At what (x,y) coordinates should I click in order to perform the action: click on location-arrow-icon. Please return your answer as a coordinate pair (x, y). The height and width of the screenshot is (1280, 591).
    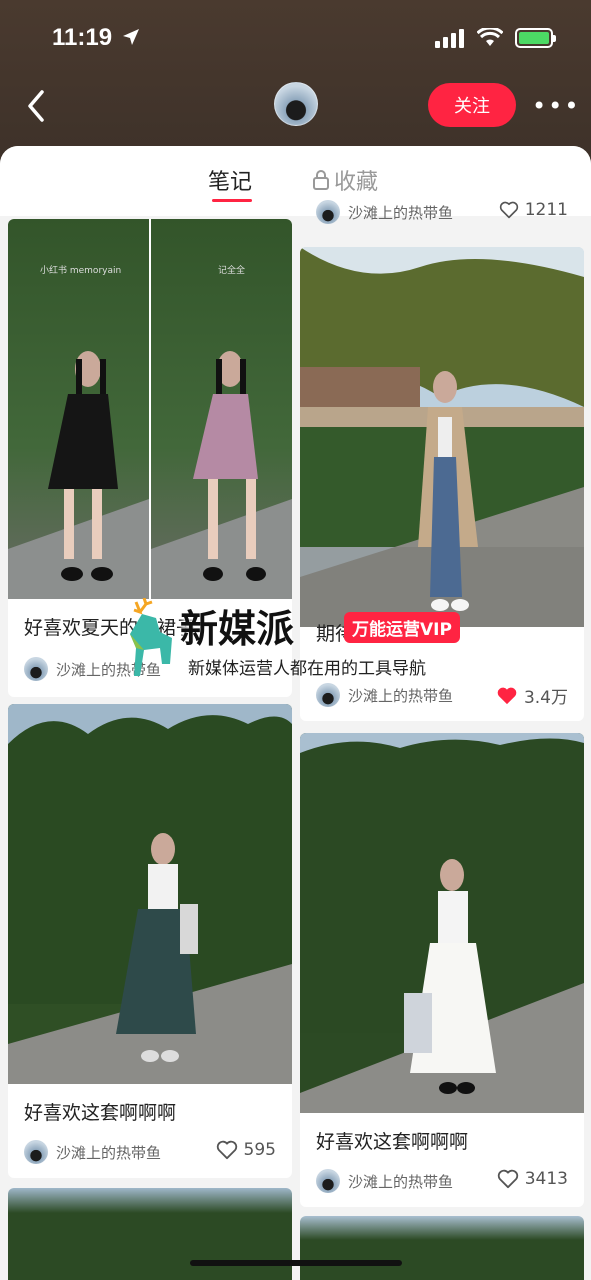
    Looking at the image, I should click on (130, 37).